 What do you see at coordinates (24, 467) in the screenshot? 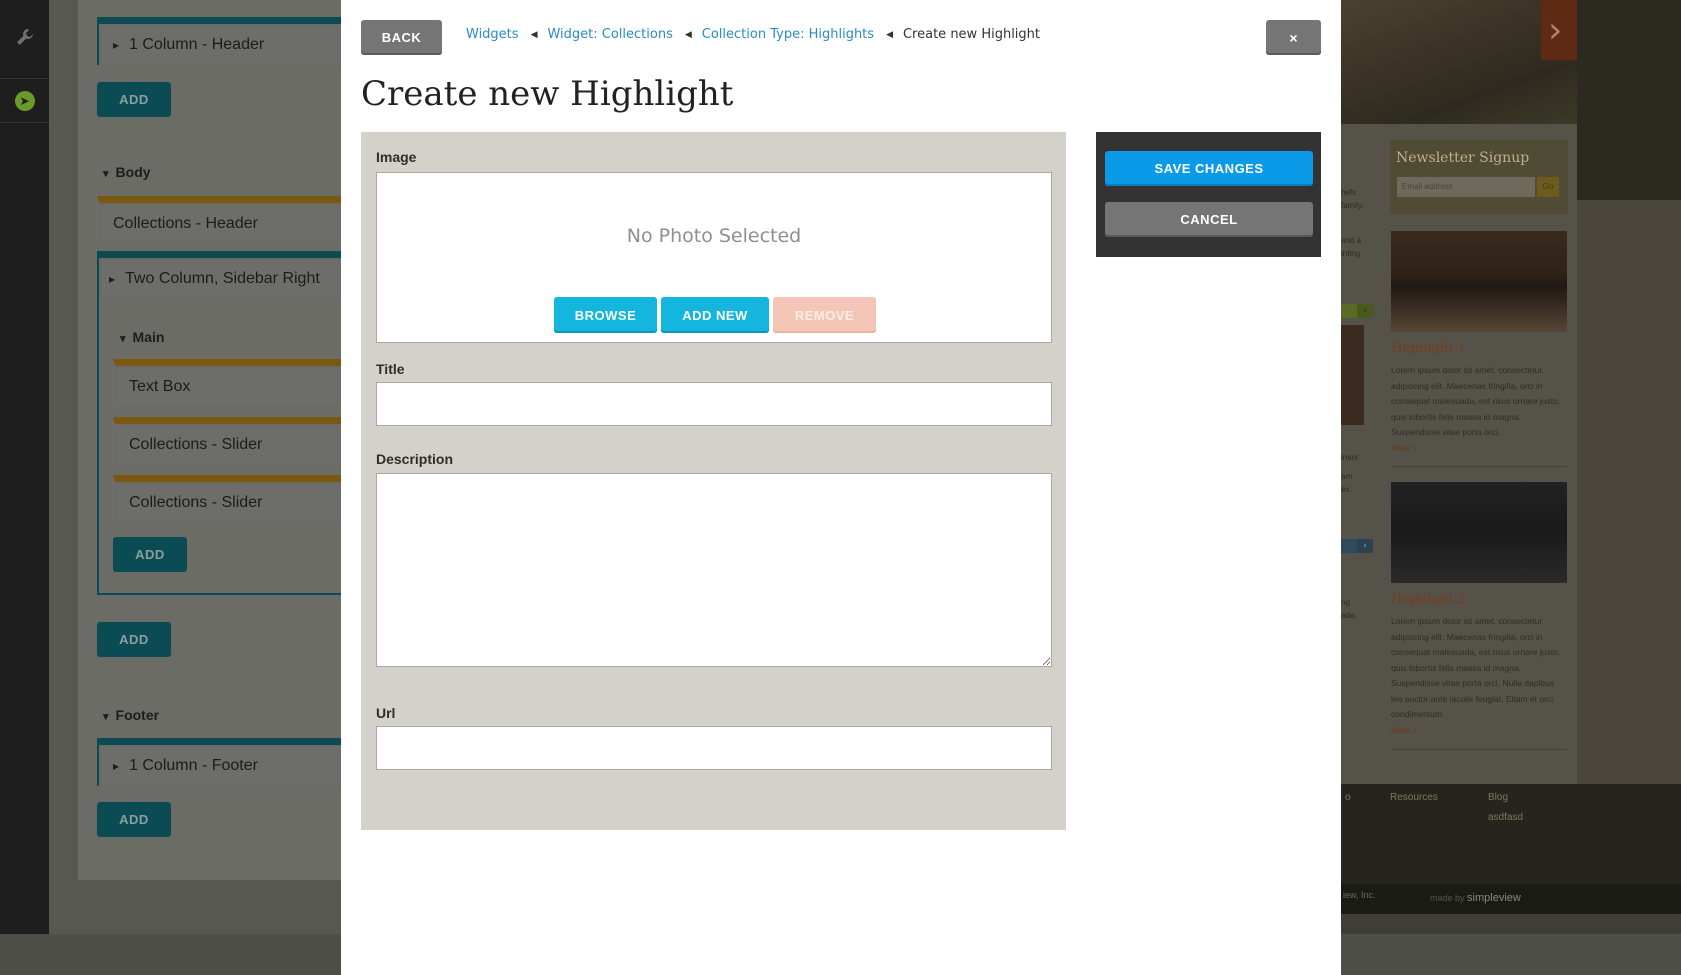
I see `left-toolbar: ➤` at bounding box center [24, 467].